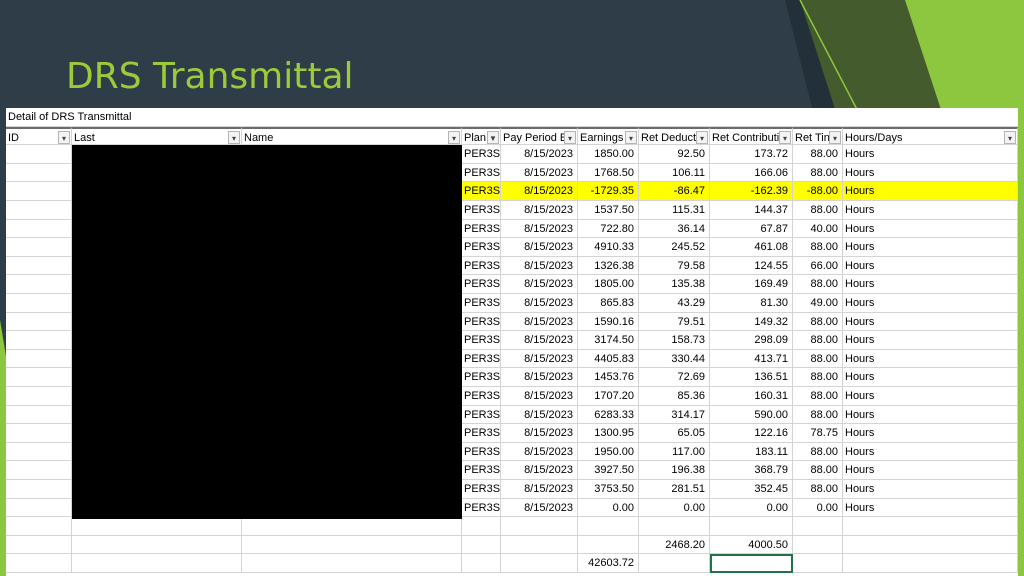 The image size is (1024, 576). I want to click on cell-ret-contributions: 136.51, so click(751, 377).